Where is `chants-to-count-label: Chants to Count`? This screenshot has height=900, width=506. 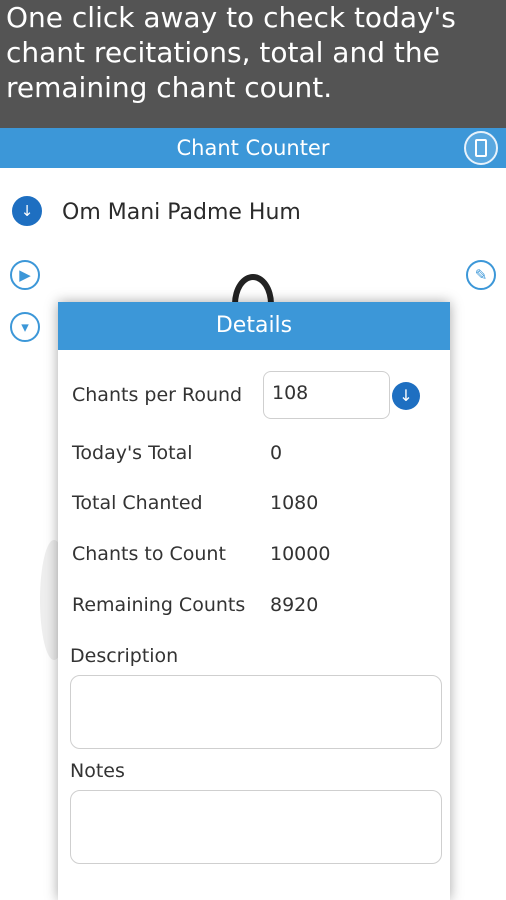
chants-to-count-label: Chants to Count is located at coordinates (149, 554).